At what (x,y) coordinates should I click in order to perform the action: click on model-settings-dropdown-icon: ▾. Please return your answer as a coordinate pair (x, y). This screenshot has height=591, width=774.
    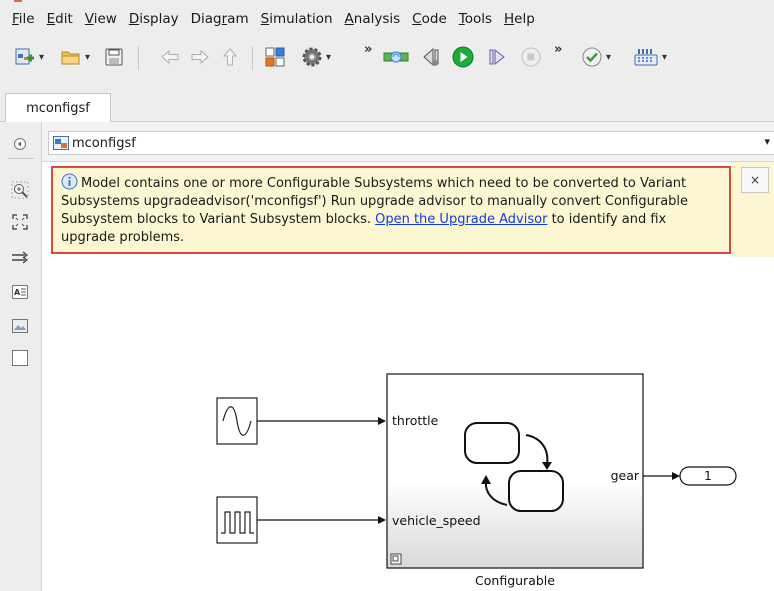
    Looking at the image, I should click on (328, 57).